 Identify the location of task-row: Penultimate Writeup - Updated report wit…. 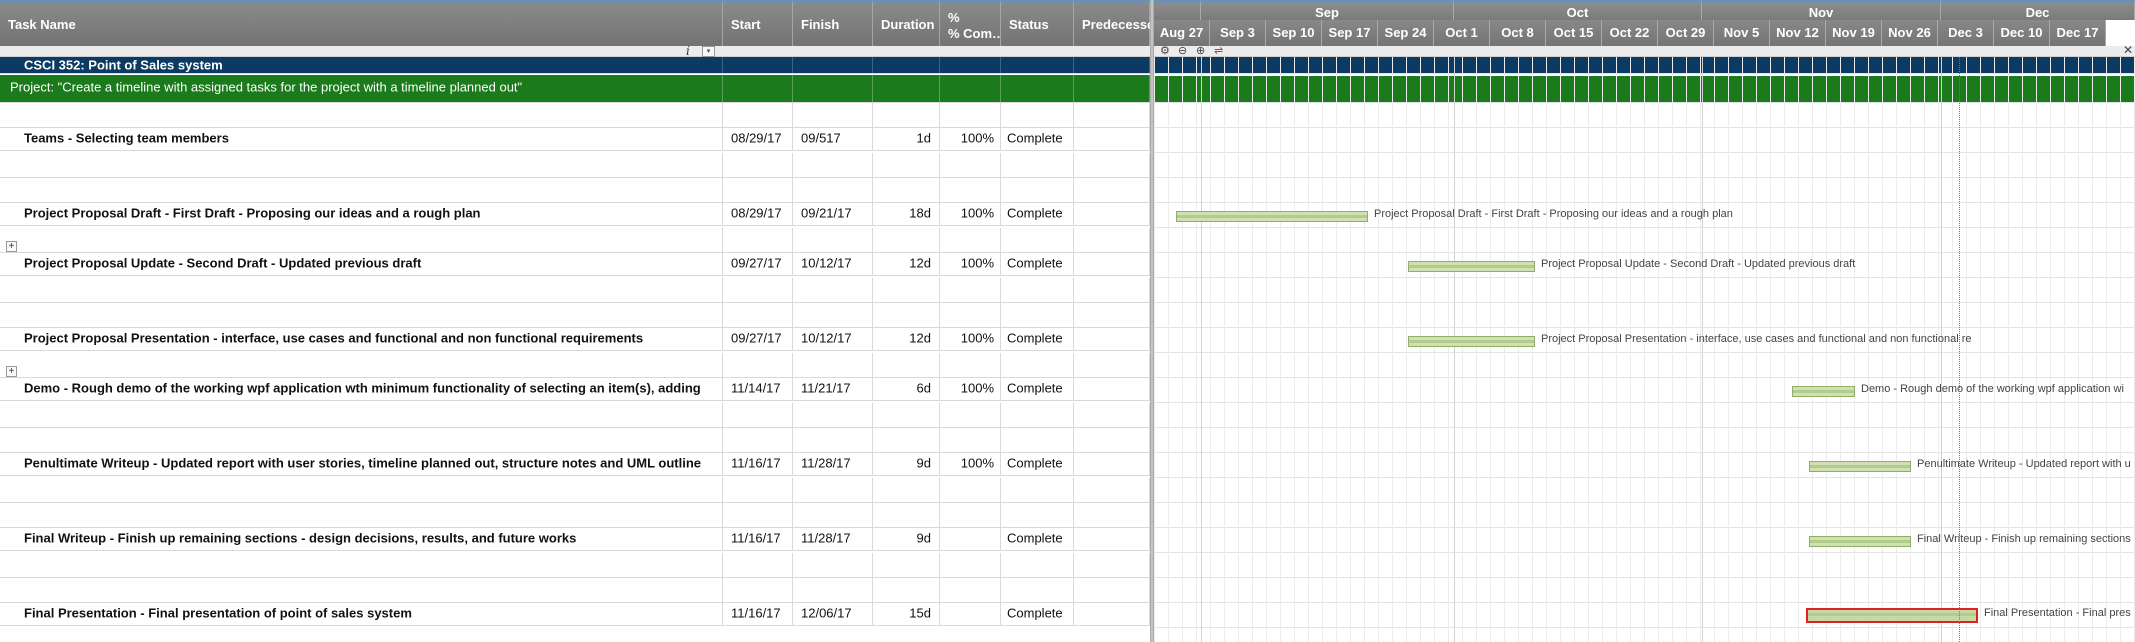
(575, 463).